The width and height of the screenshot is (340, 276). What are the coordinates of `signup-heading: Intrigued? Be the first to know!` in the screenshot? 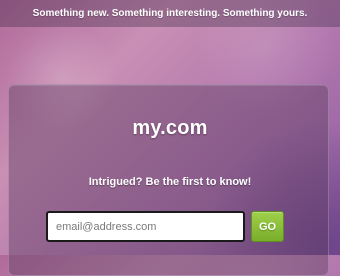 It's located at (170, 182).